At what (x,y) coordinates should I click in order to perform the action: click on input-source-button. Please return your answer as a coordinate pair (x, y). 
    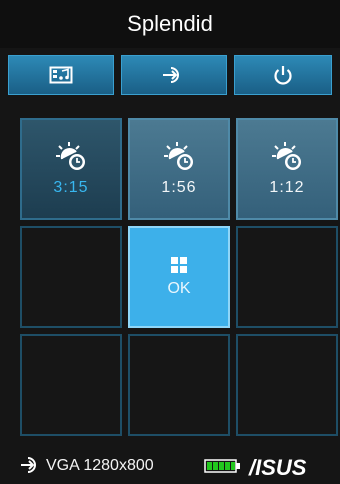
    Looking at the image, I should click on (174, 75).